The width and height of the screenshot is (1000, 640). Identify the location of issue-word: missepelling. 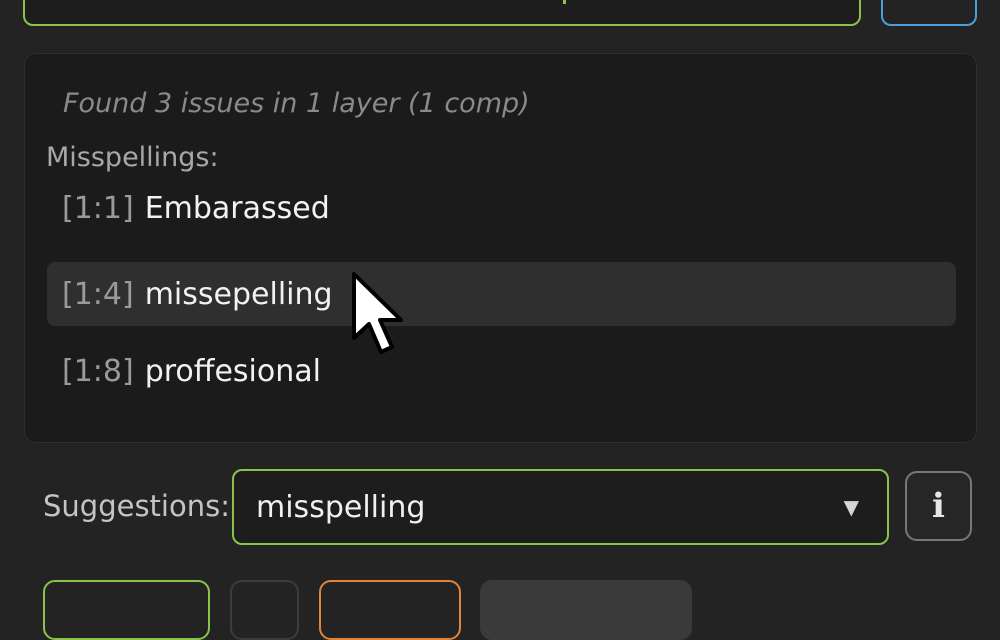
(238, 294).